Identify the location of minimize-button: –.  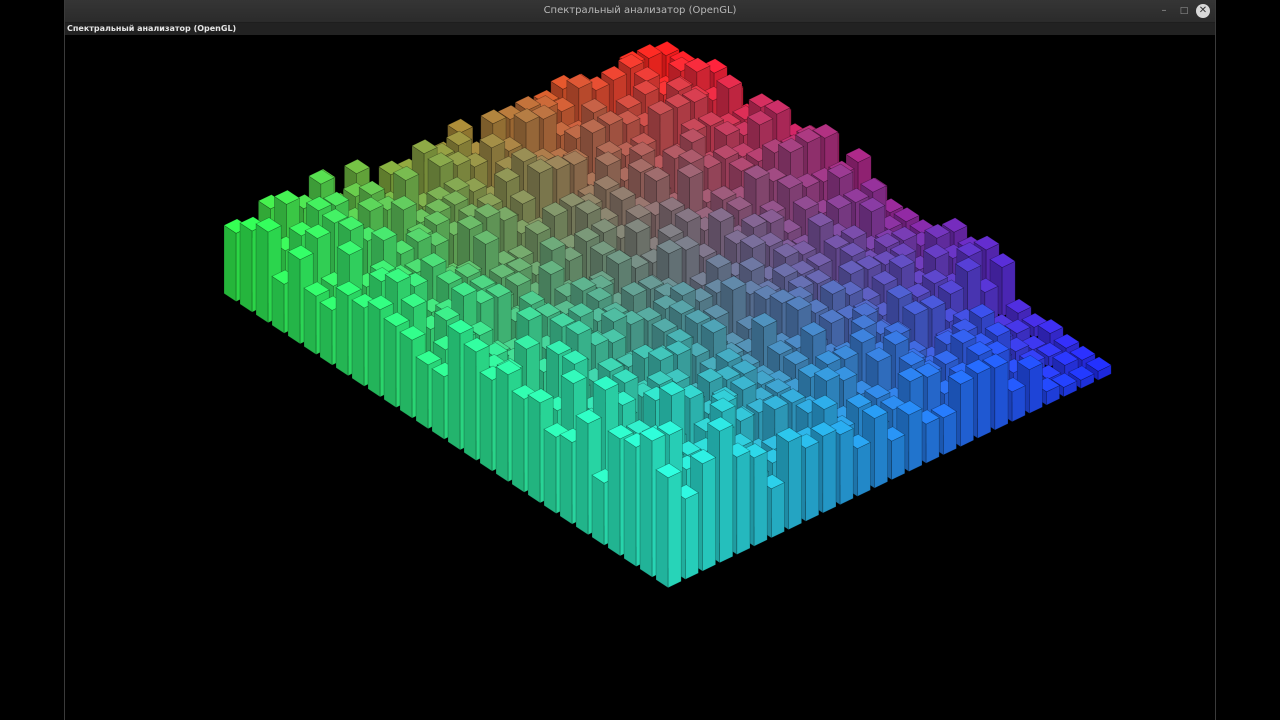
(1164, 11).